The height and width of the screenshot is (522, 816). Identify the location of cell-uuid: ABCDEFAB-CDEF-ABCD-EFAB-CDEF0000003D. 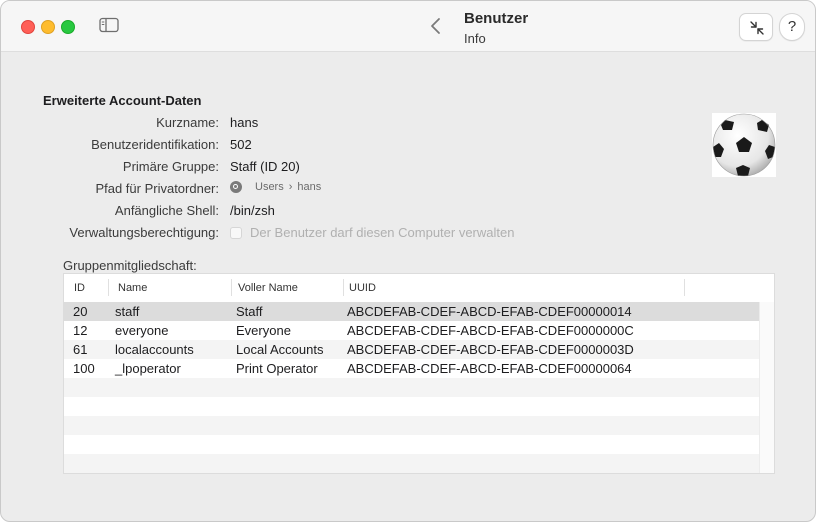
(490, 349).